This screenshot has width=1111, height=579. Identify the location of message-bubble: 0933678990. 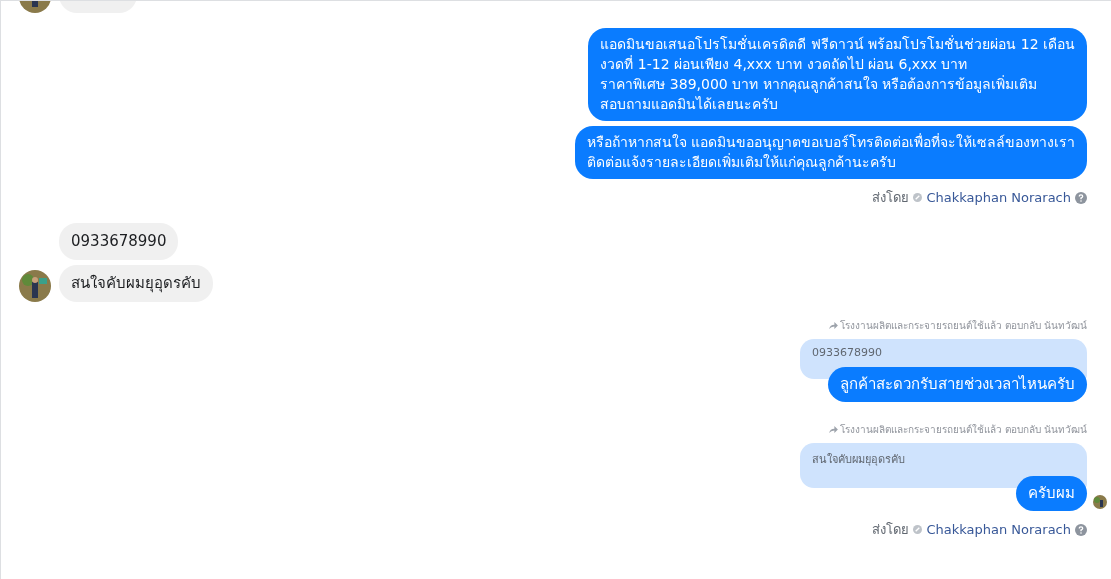
(119, 241).